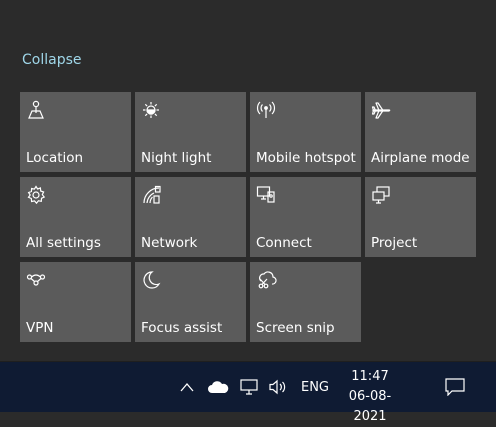 The height and width of the screenshot is (427, 496). What do you see at coordinates (63, 243) in the screenshot?
I see `tile-label: All settings` at bounding box center [63, 243].